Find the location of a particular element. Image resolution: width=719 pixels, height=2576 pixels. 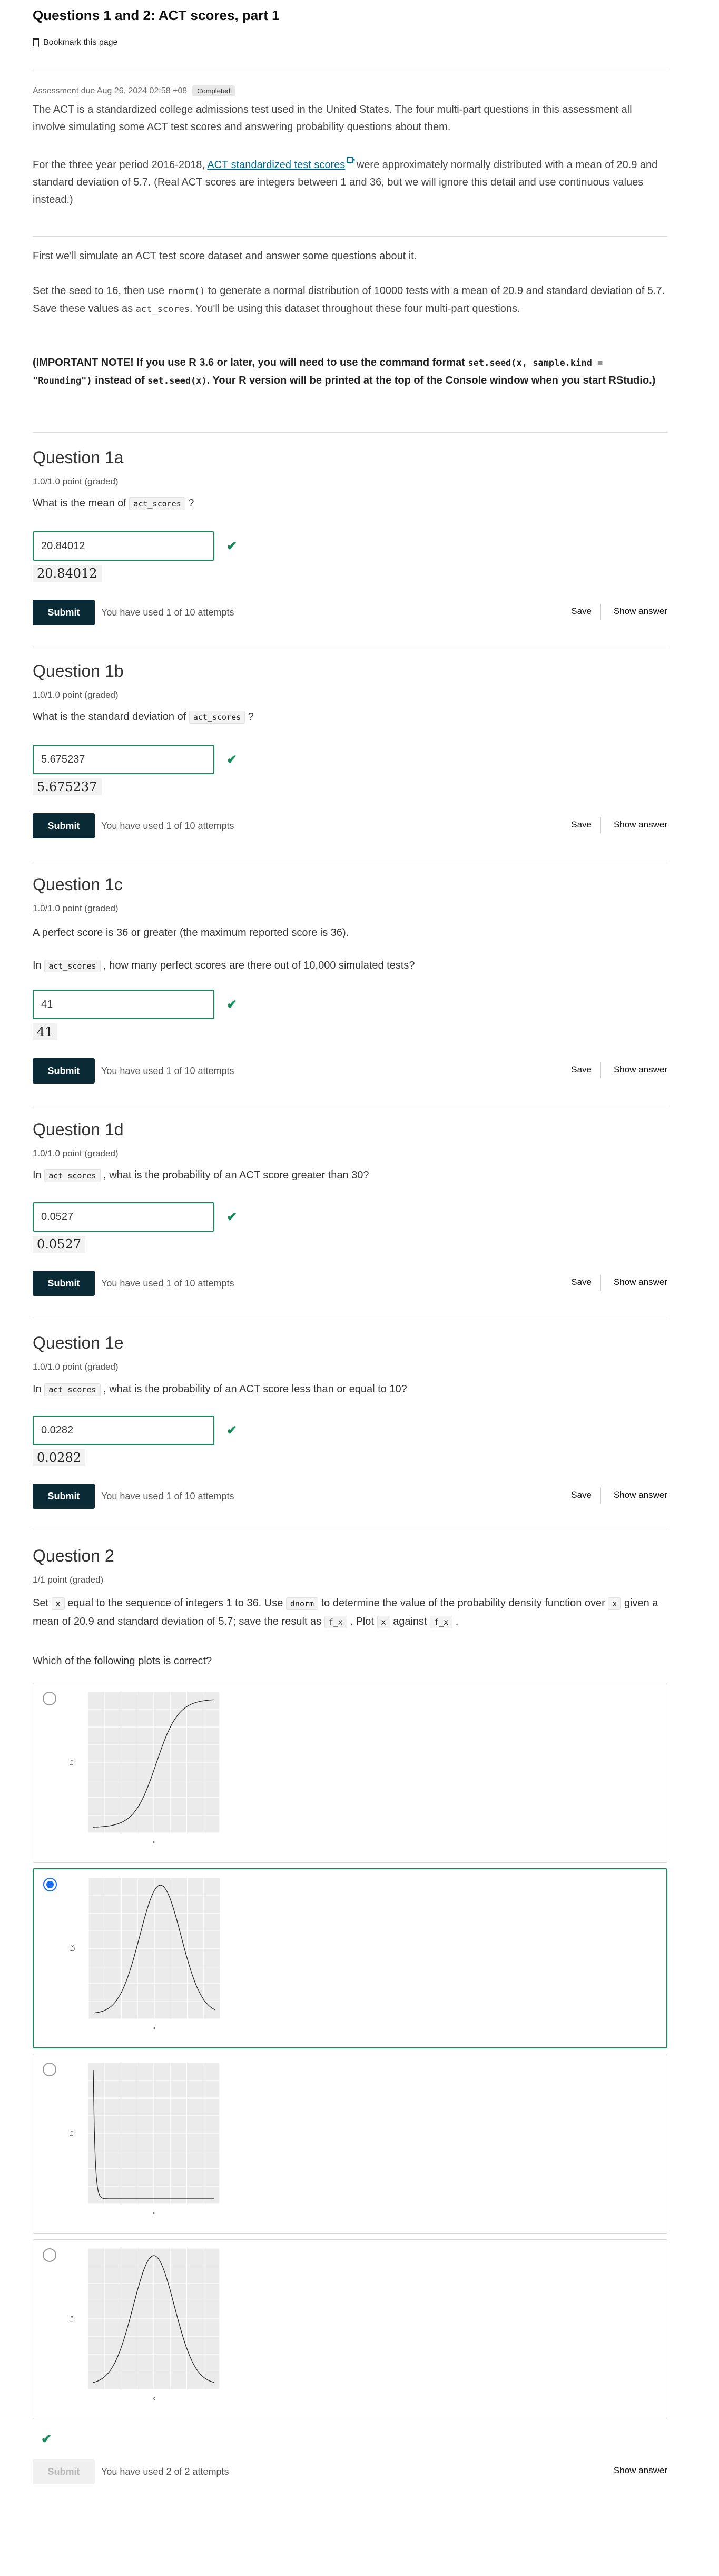

attempts-text: You have used 2 of 2 attempts is located at coordinates (165, 2471).